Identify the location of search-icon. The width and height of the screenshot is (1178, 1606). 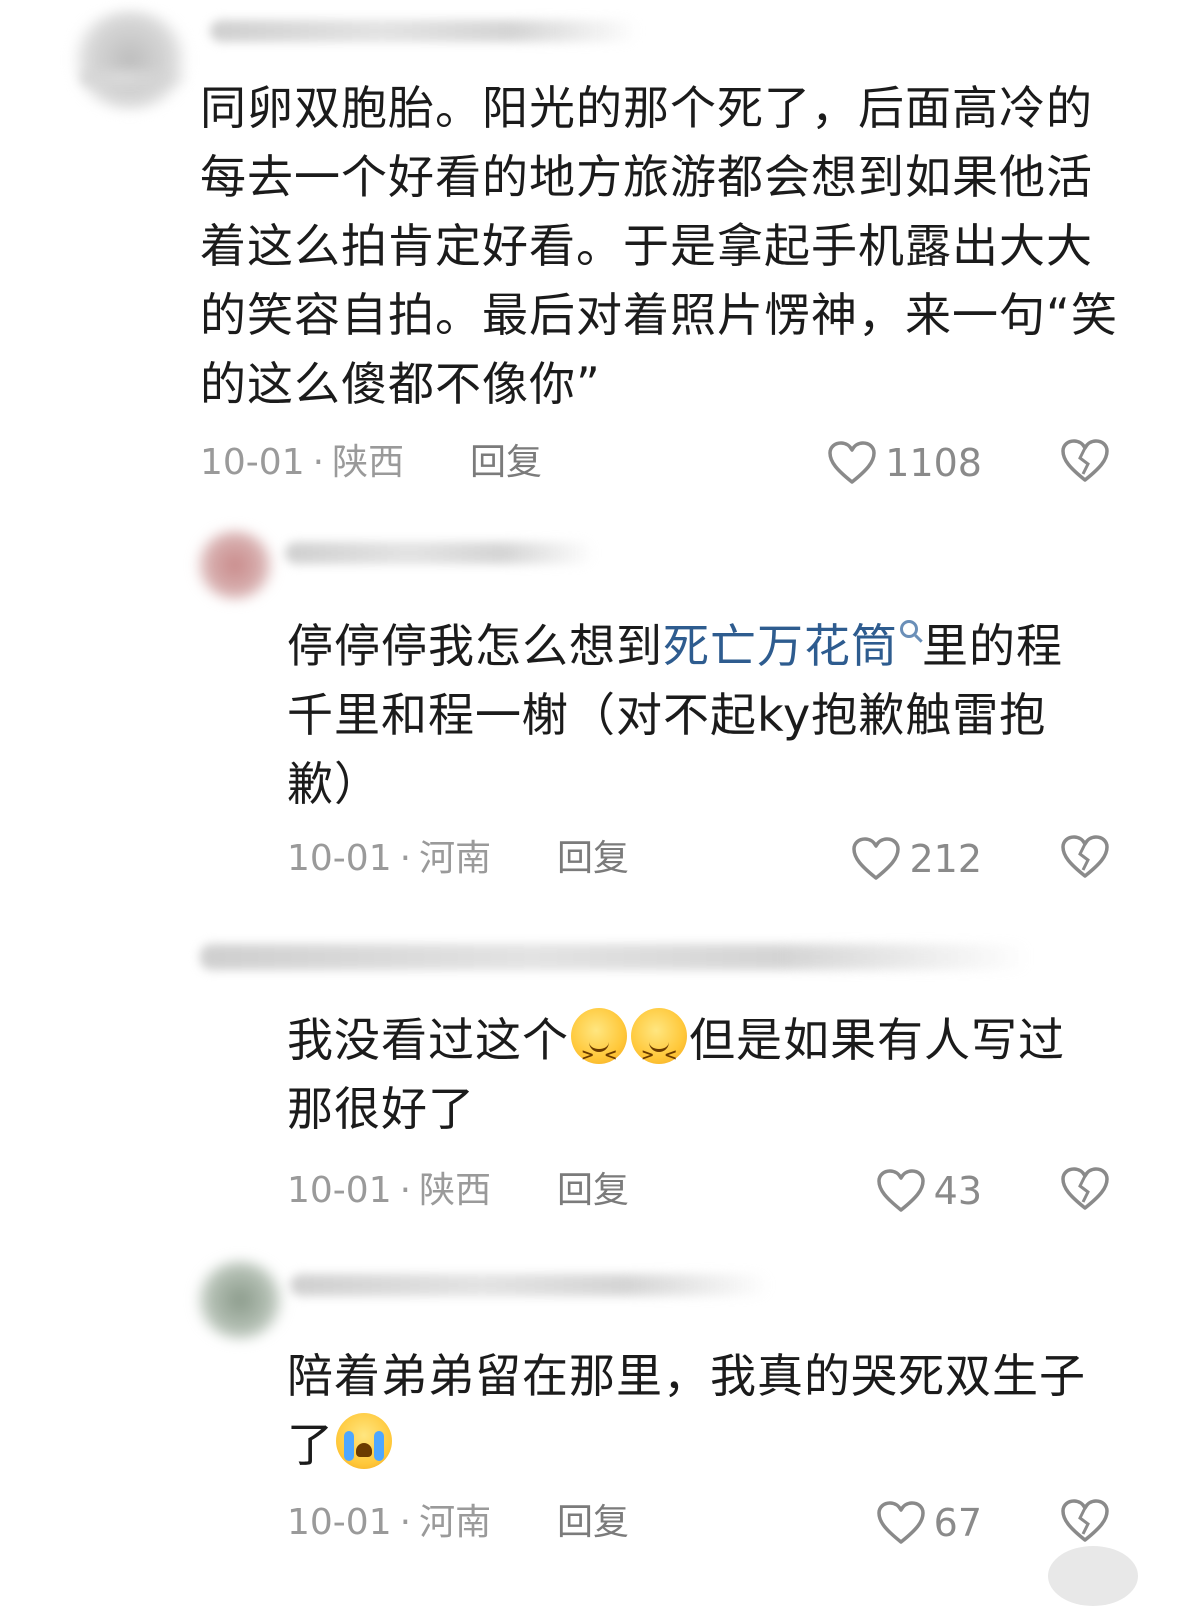
(909, 629).